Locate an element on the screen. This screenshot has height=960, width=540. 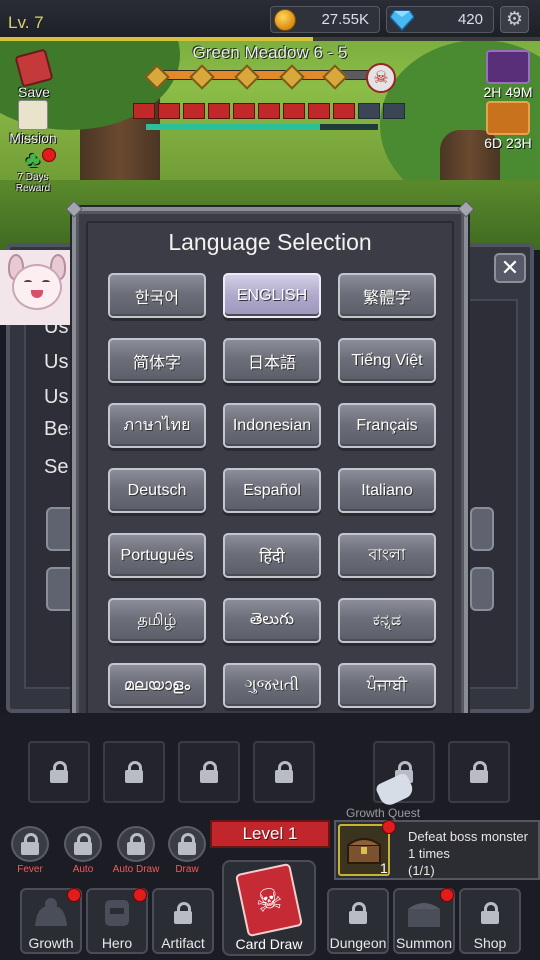
lock-glyph is located at coordinates (490, 912).